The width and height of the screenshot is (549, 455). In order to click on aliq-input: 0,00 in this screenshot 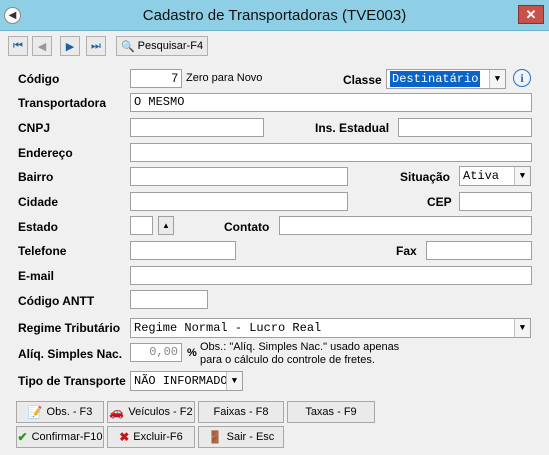, I will do `click(156, 352)`.